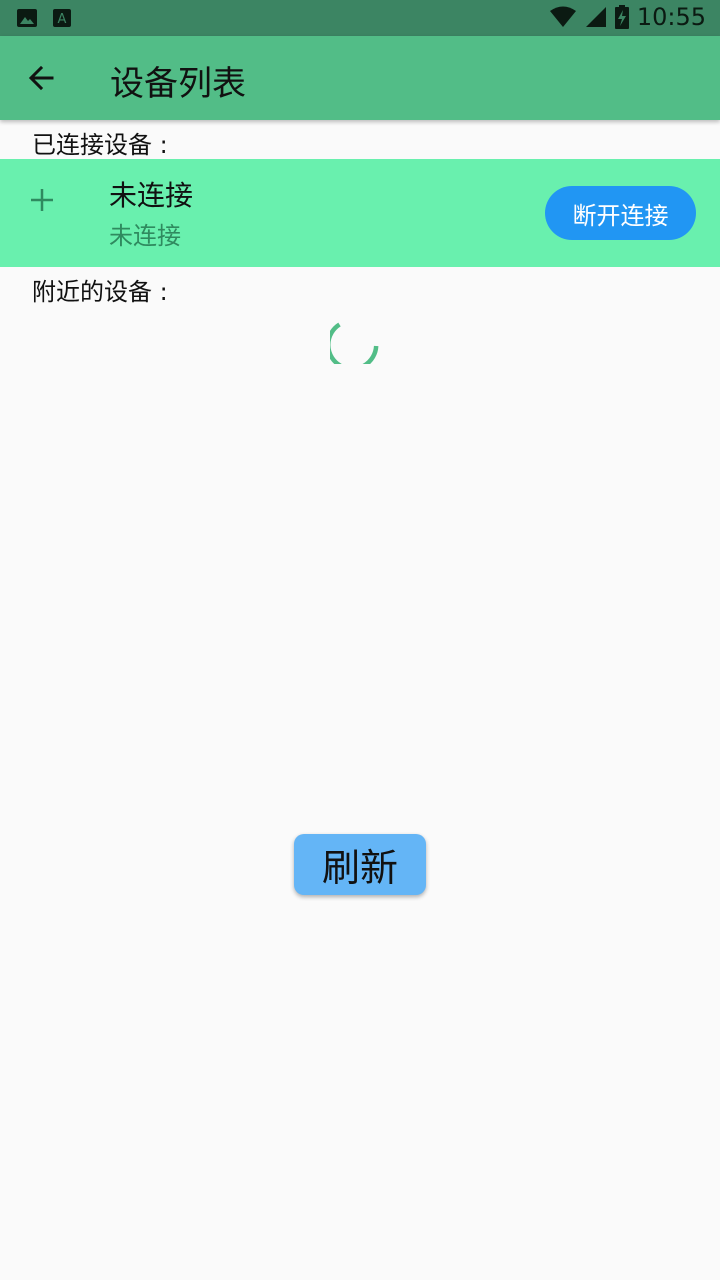  What do you see at coordinates (151, 195) in the screenshot?
I see `device-name: 未连接` at bounding box center [151, 195].